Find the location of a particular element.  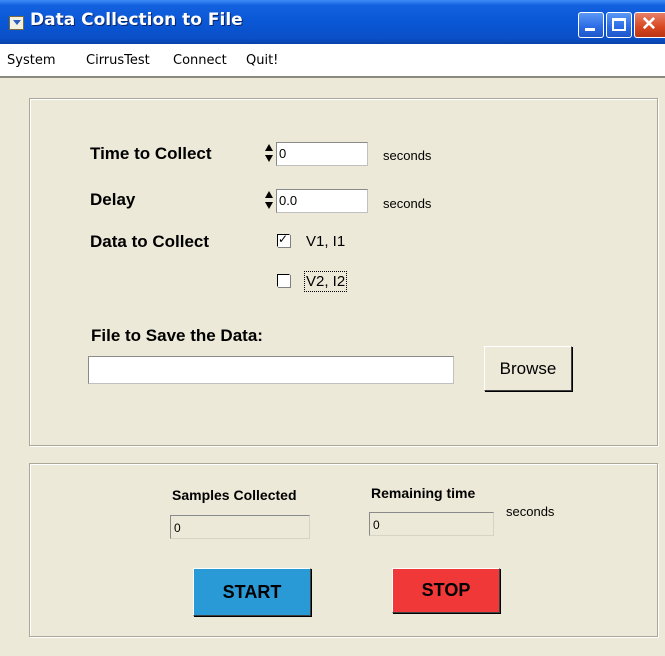

window-title: Data Collection to File is located at coordinates (136, 20).